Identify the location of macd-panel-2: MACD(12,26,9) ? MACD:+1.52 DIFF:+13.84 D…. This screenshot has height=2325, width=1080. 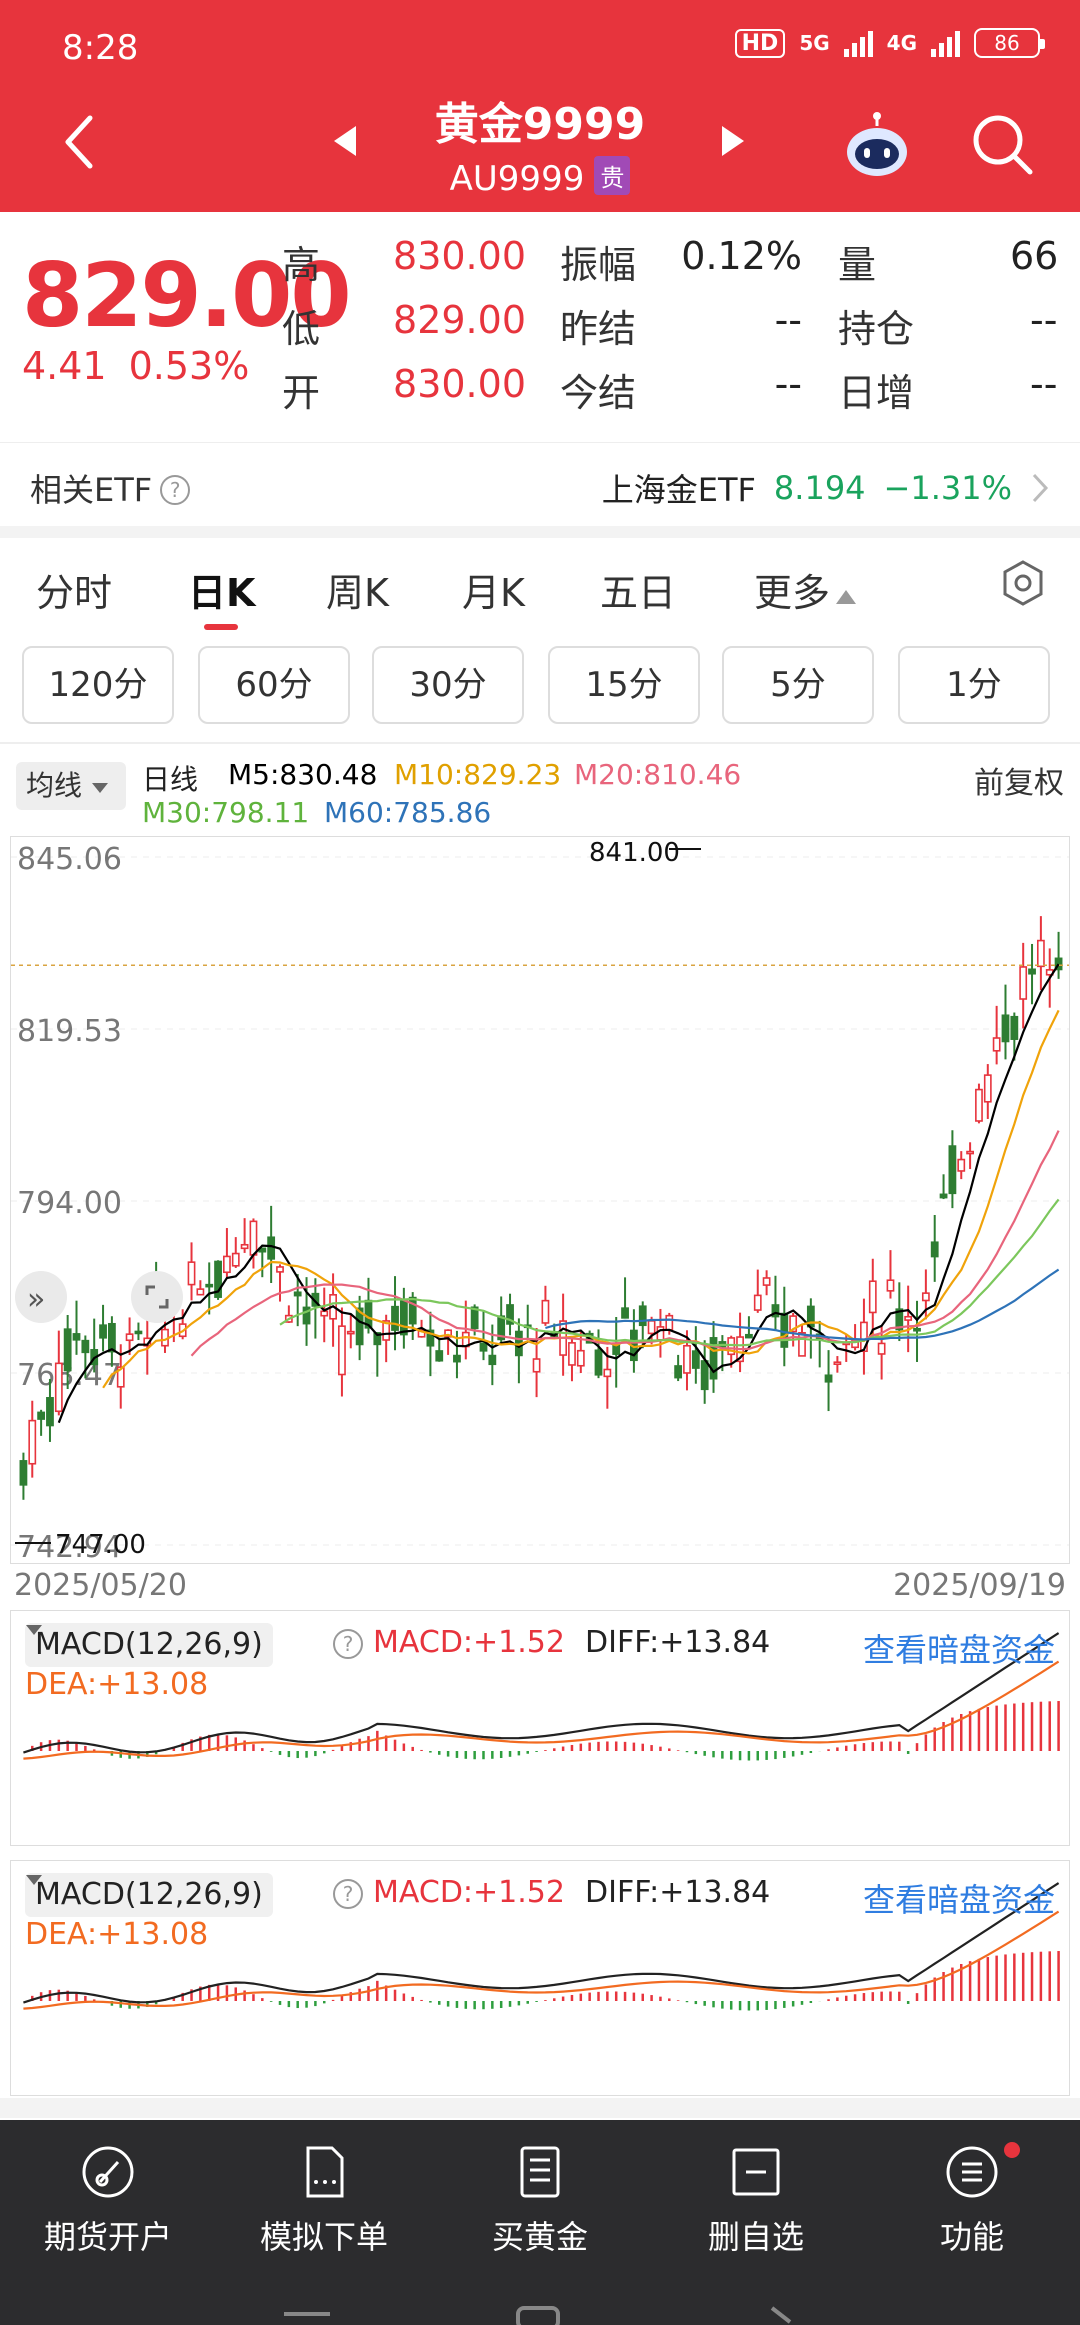
(540, 1978).